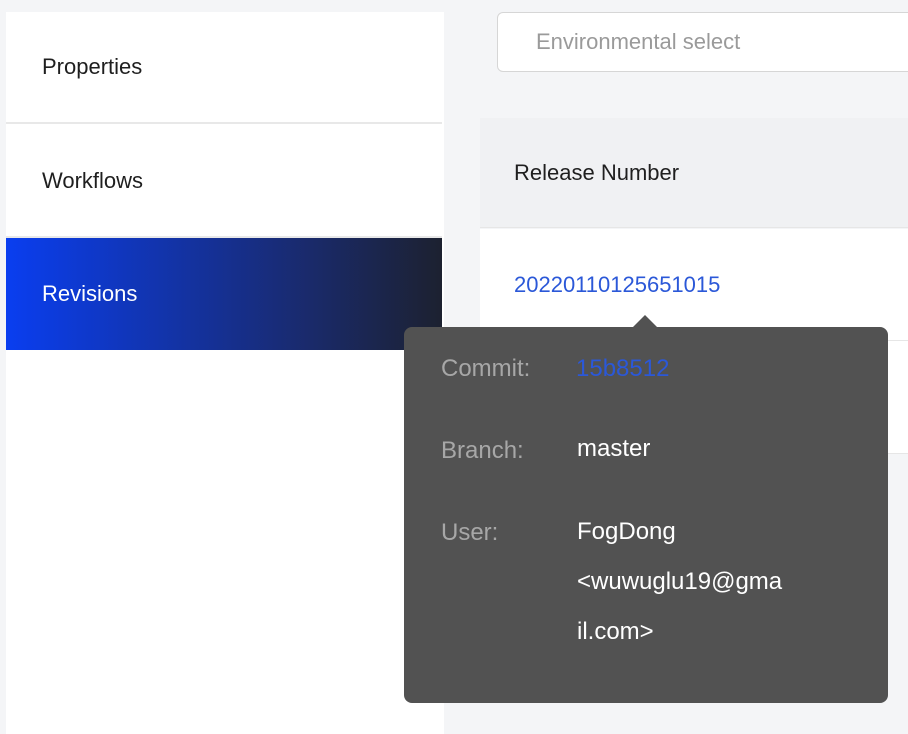 The height and width of the screenshot is (734, 908). What do you see at coordinates (645, 321) in the screenshot?
I see `tooltip-arrow` at bounding box center [645, 321].